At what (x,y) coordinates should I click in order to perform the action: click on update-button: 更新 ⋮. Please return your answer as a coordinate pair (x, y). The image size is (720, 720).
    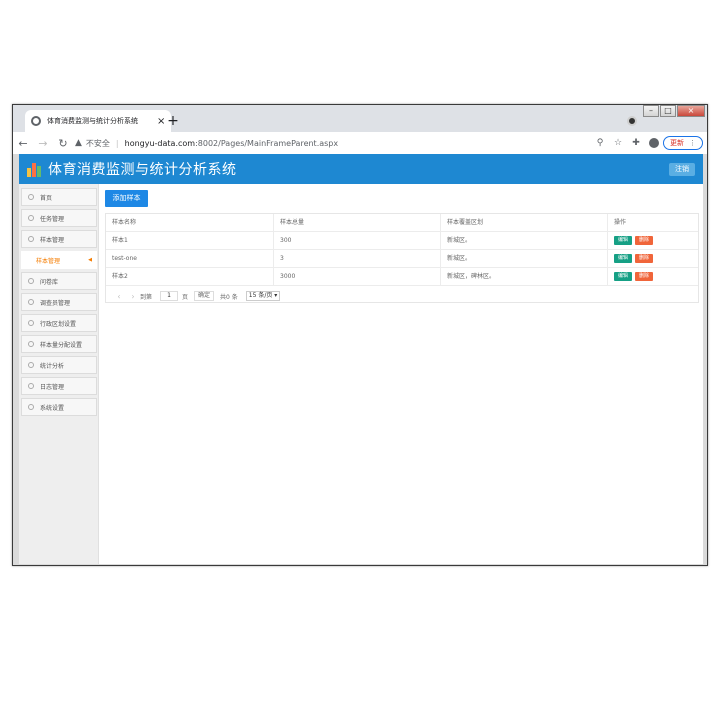
    Looking at the image, I should click on (683, 143).